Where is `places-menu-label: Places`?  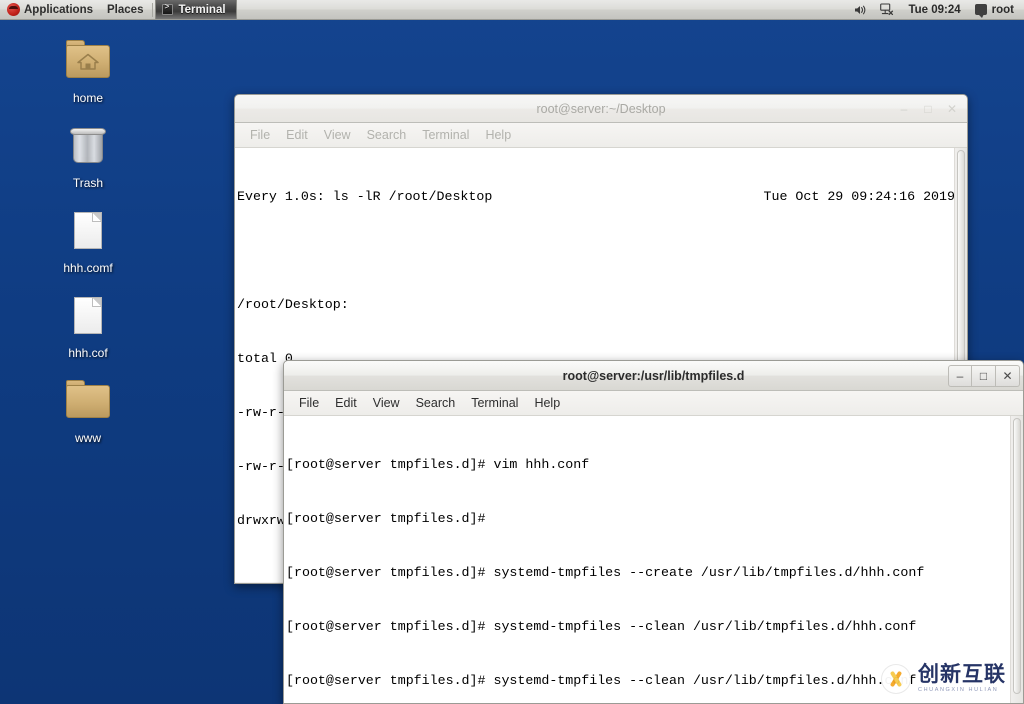
places-menu-label: Places is located at coordinates (125, 9).